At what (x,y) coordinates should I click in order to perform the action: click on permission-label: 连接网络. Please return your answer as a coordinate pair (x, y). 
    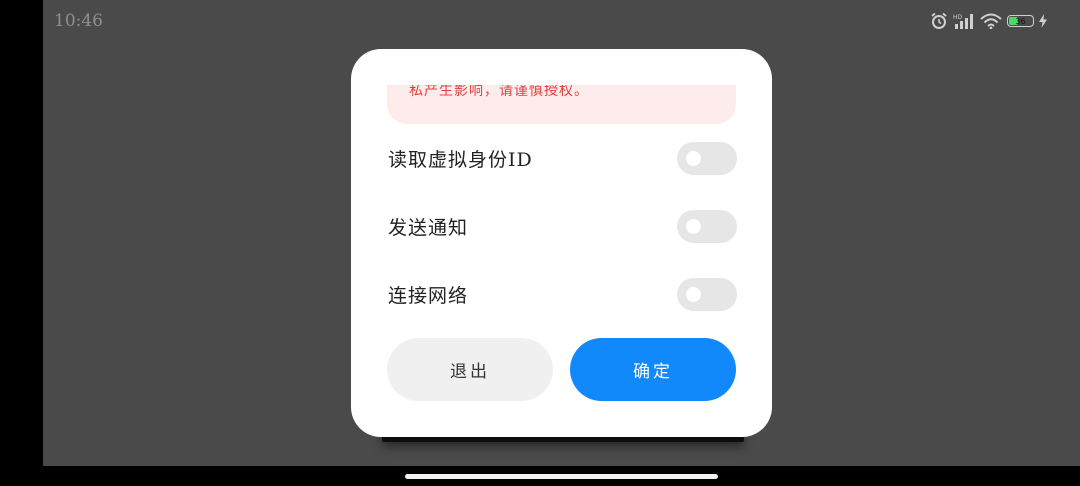
    Looking at the image, I should click on (428, 295).